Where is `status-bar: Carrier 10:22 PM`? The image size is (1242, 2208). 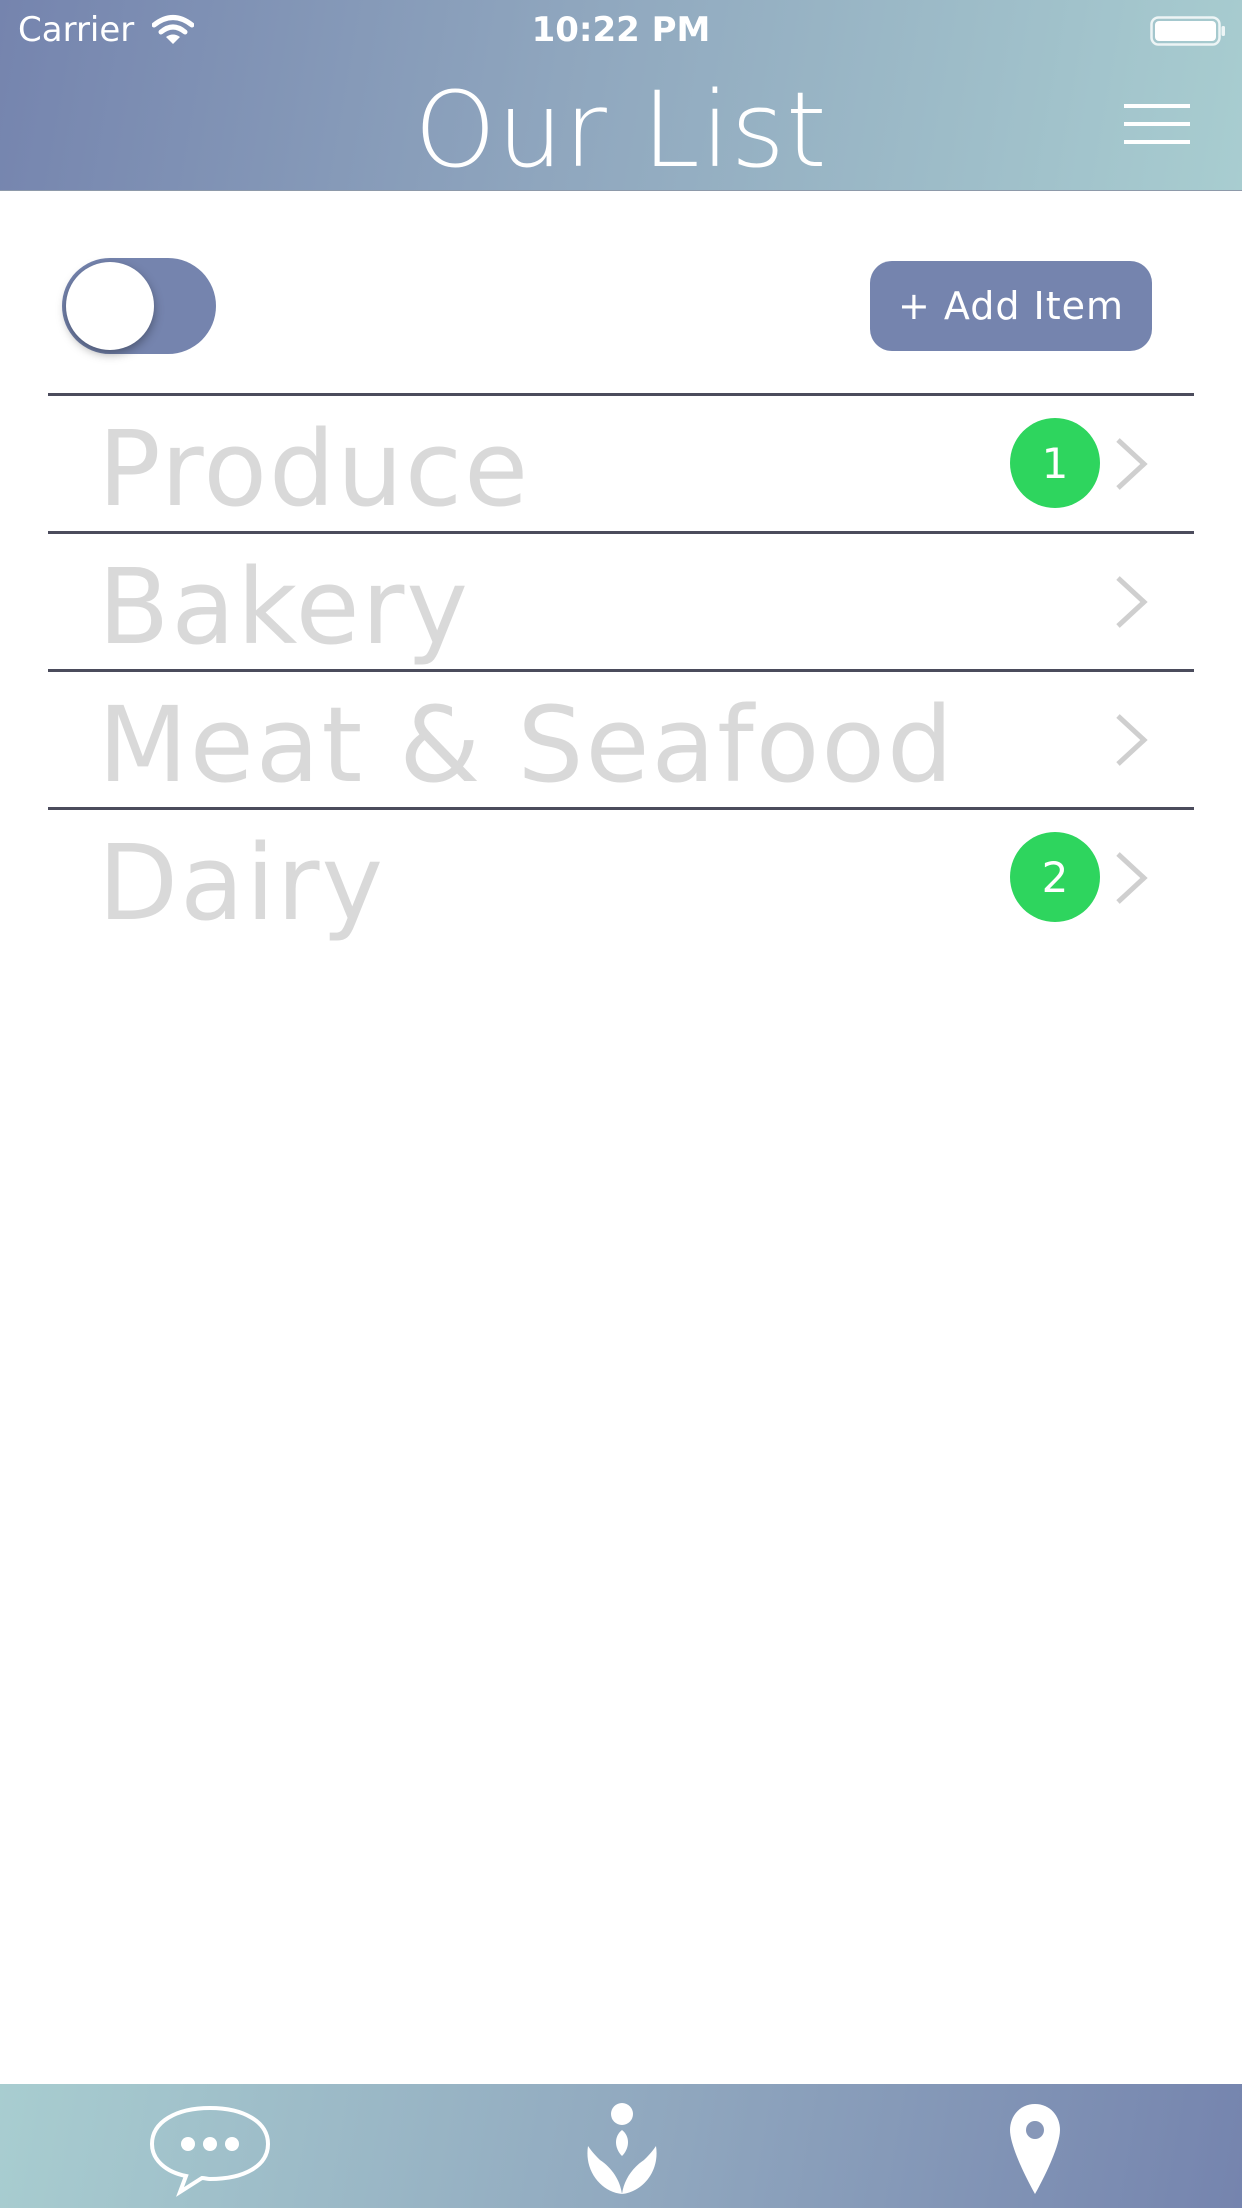
status-bar: Carrier 10:22 PM is located at coordinates (621, 30).